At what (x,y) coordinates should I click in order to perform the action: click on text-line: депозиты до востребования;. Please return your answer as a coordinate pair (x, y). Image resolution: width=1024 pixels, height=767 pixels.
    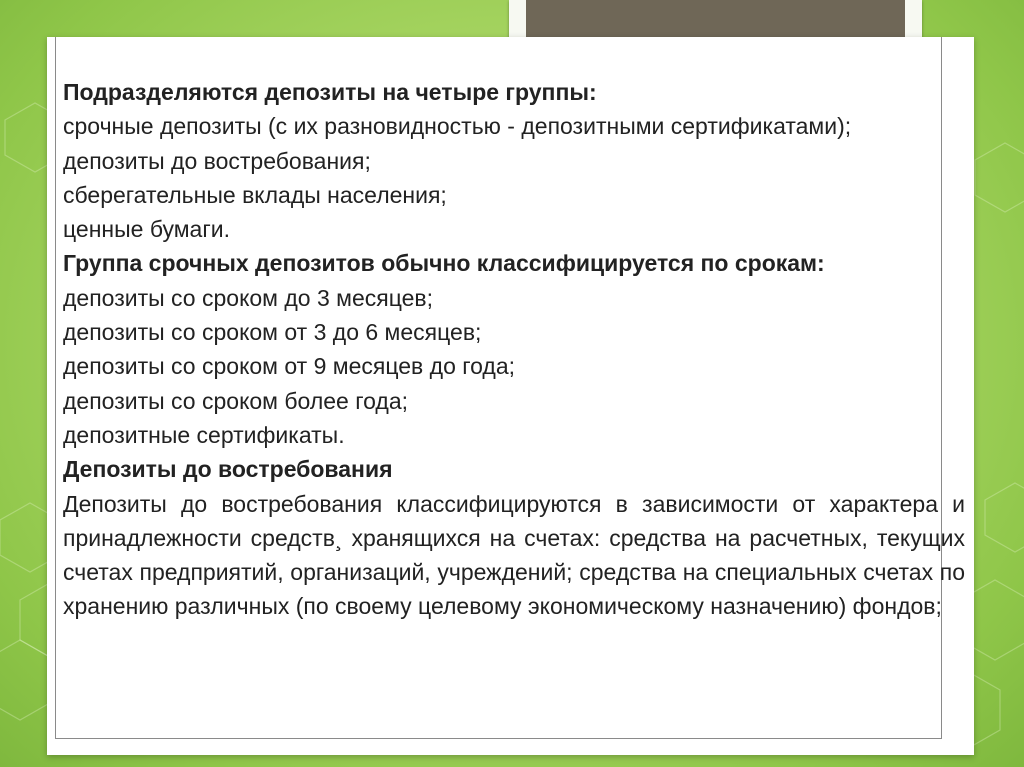
    Looking at the image, I should click on (217, 160).